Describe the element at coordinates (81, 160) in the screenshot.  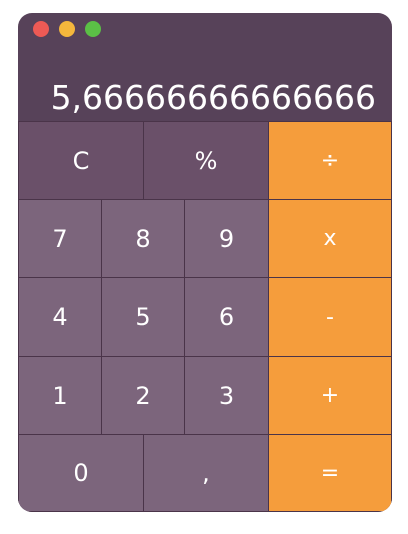
I see `clear-button: C` at that location.